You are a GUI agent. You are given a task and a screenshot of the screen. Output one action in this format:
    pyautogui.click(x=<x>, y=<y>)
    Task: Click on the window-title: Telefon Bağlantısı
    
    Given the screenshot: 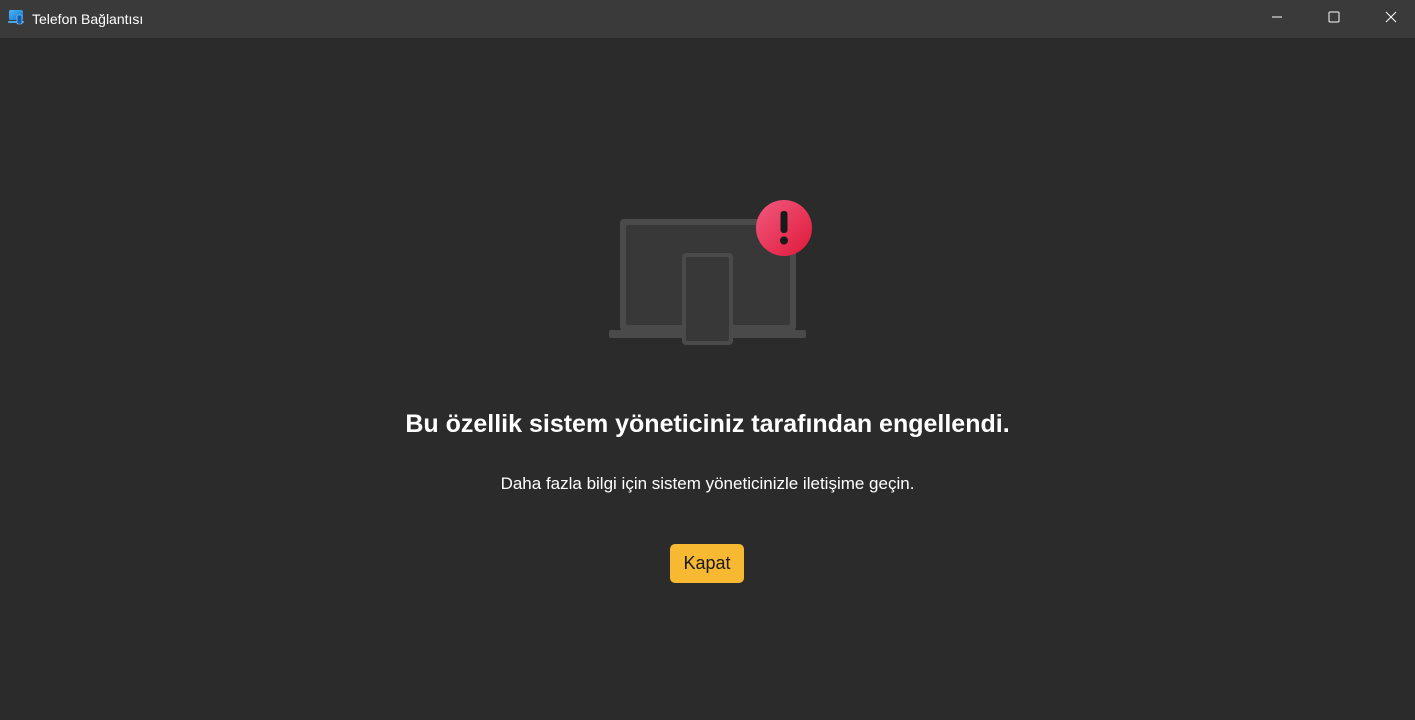 What is the action you would take?
    pyautogui.click(x=88, y=19)
    